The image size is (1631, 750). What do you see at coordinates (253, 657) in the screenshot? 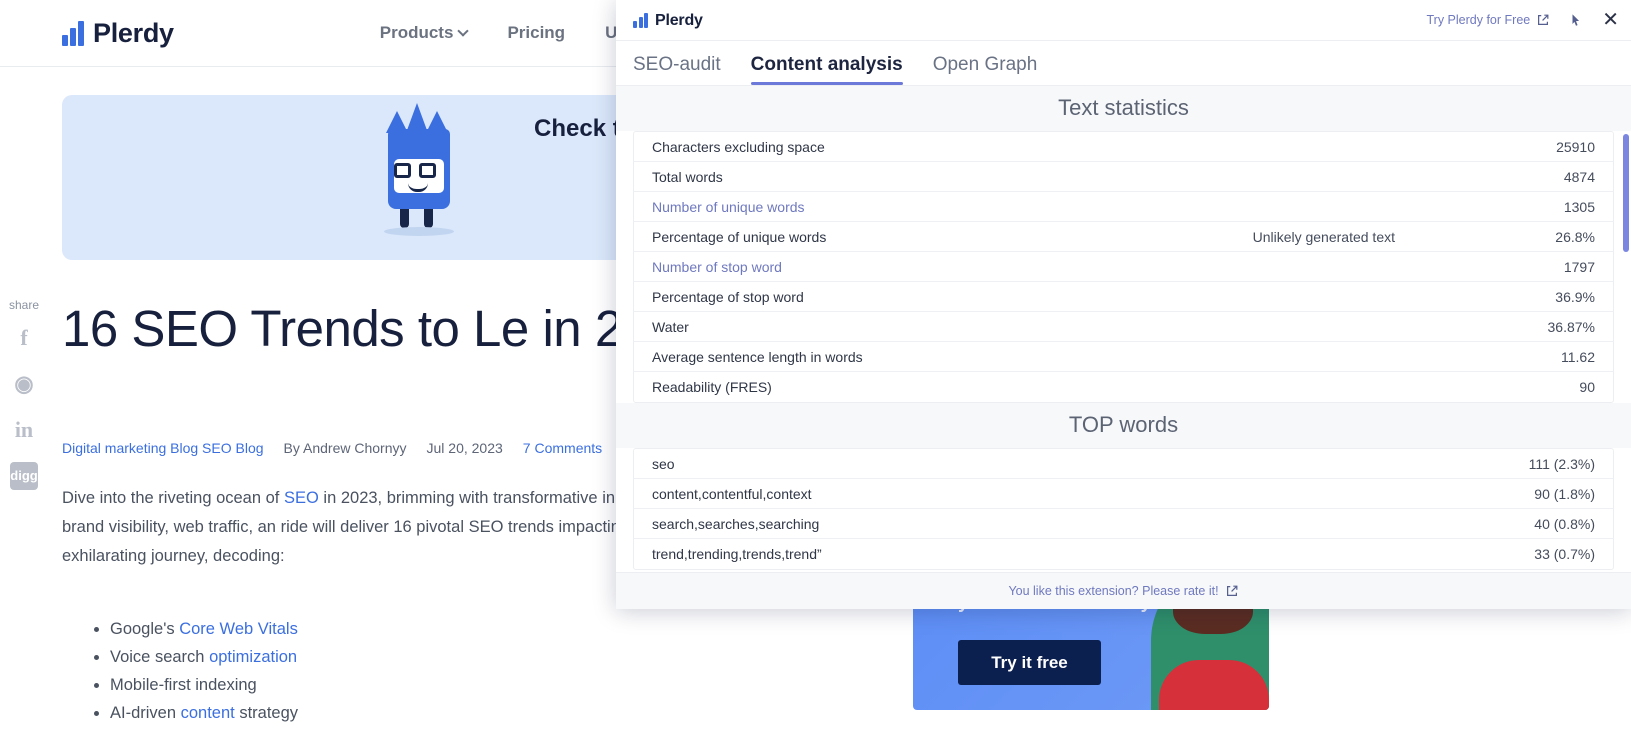
I see `optimization-link: optimization` at bounding box center [253, 657].